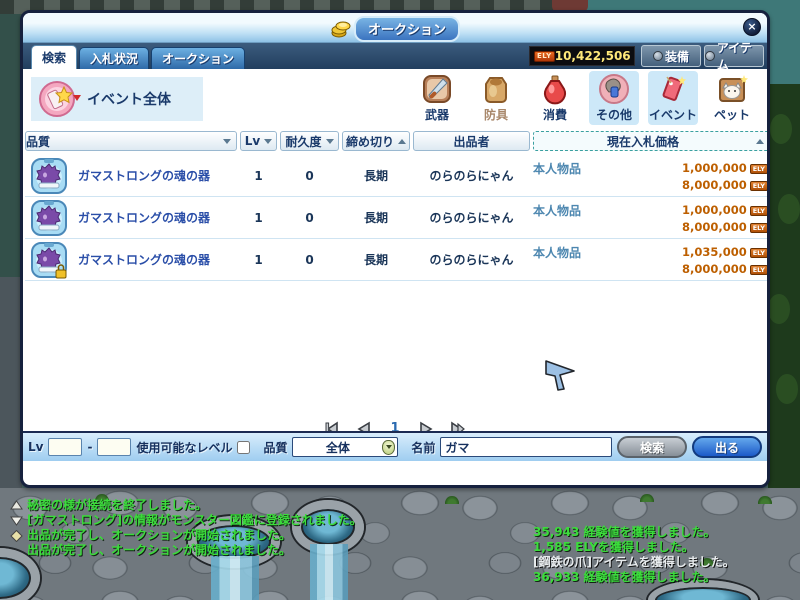 Image resolution: width=800 pixels, height=600 pixels. What do you see at coordinates (732, 98) in the screenshot?
I see `category-pet: ペット` at bounding box center [732, 98].